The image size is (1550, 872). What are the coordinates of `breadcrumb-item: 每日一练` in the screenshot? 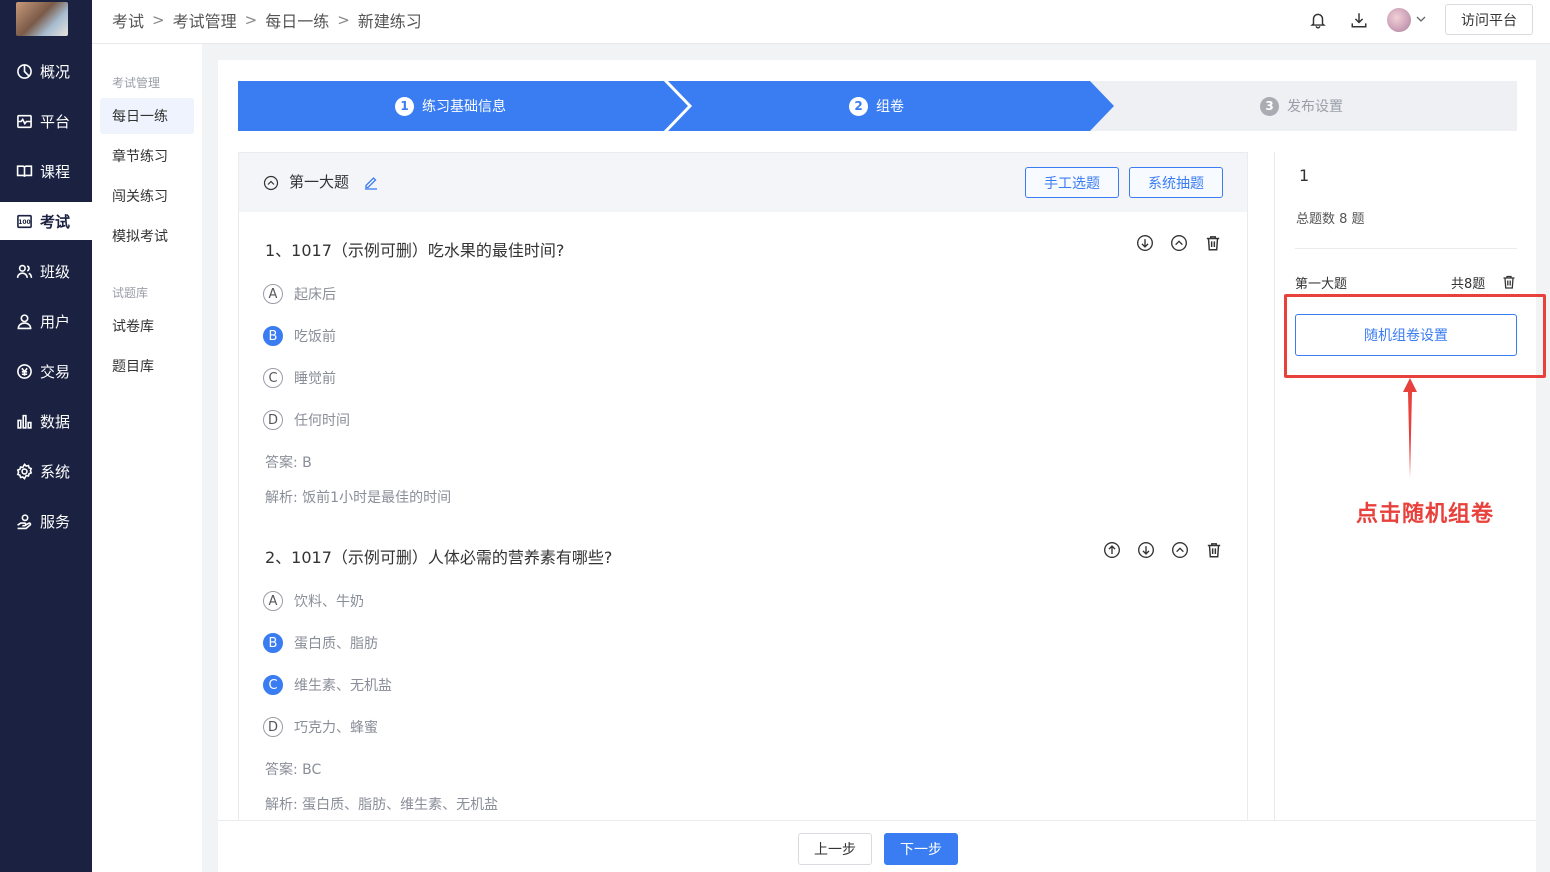 It's located at (297, 20).